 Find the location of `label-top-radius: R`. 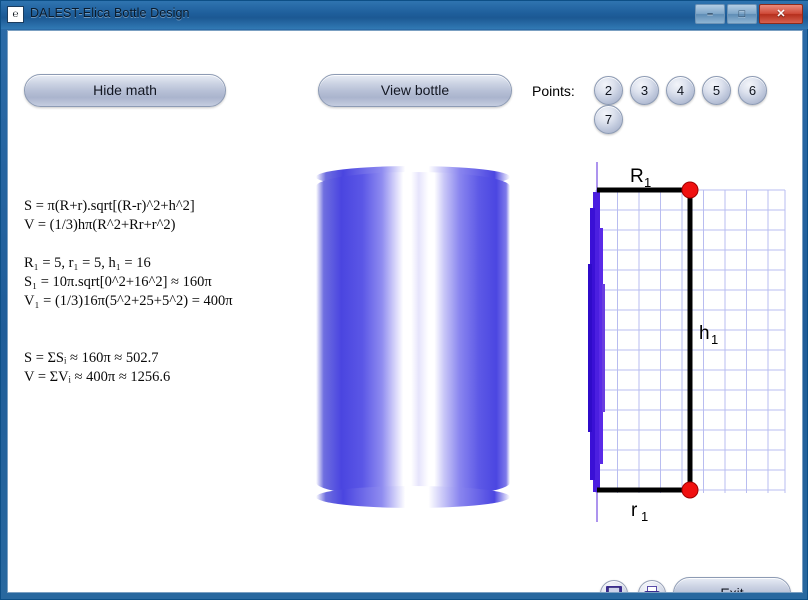

label-top-radius: R is located at coordinates (637, 176).